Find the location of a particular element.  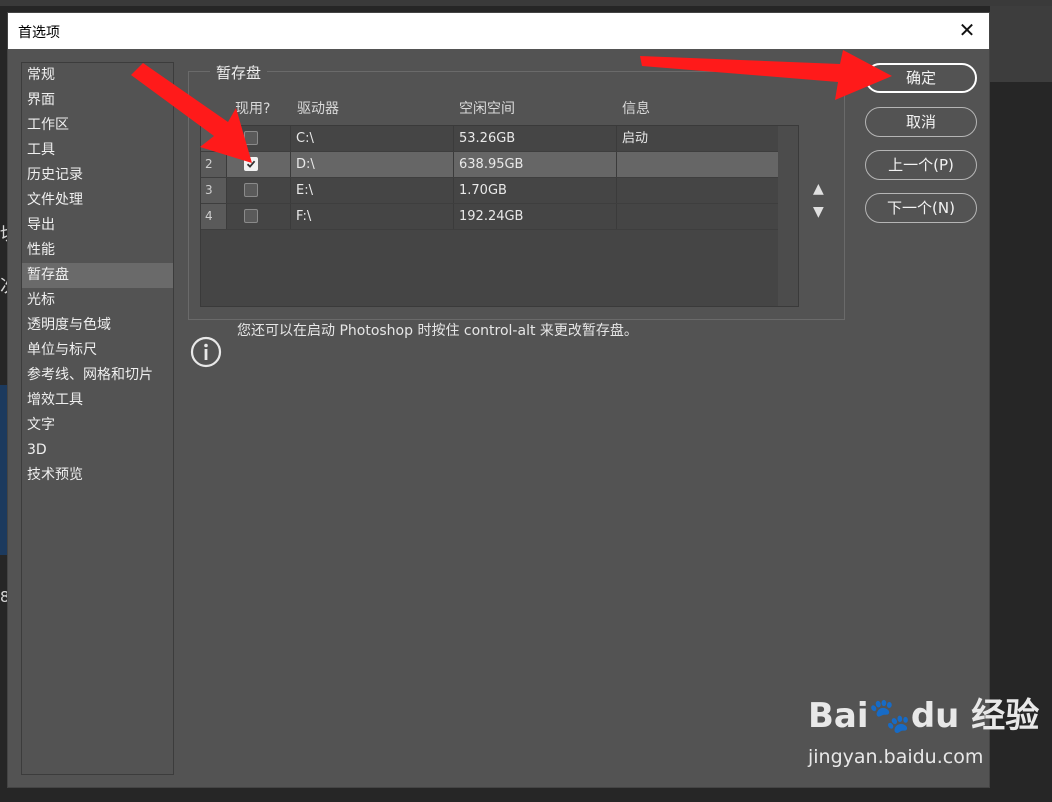

info-icon is located at coordinates (206, 352).